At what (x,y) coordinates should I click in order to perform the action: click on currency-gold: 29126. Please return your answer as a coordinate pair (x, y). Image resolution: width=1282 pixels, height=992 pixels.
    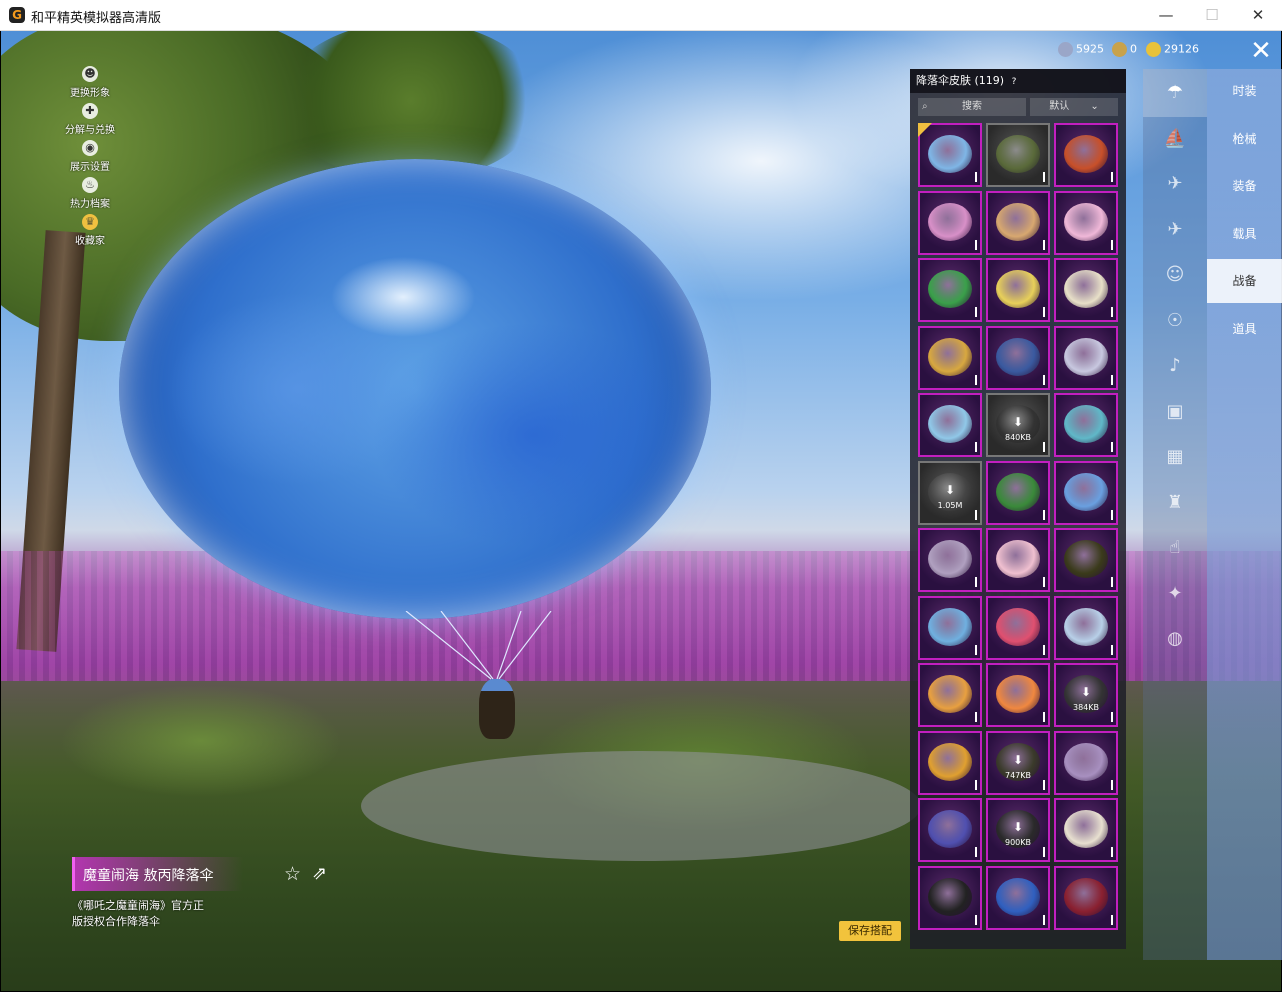
    Looking at the image, I should click on (1172, 49).